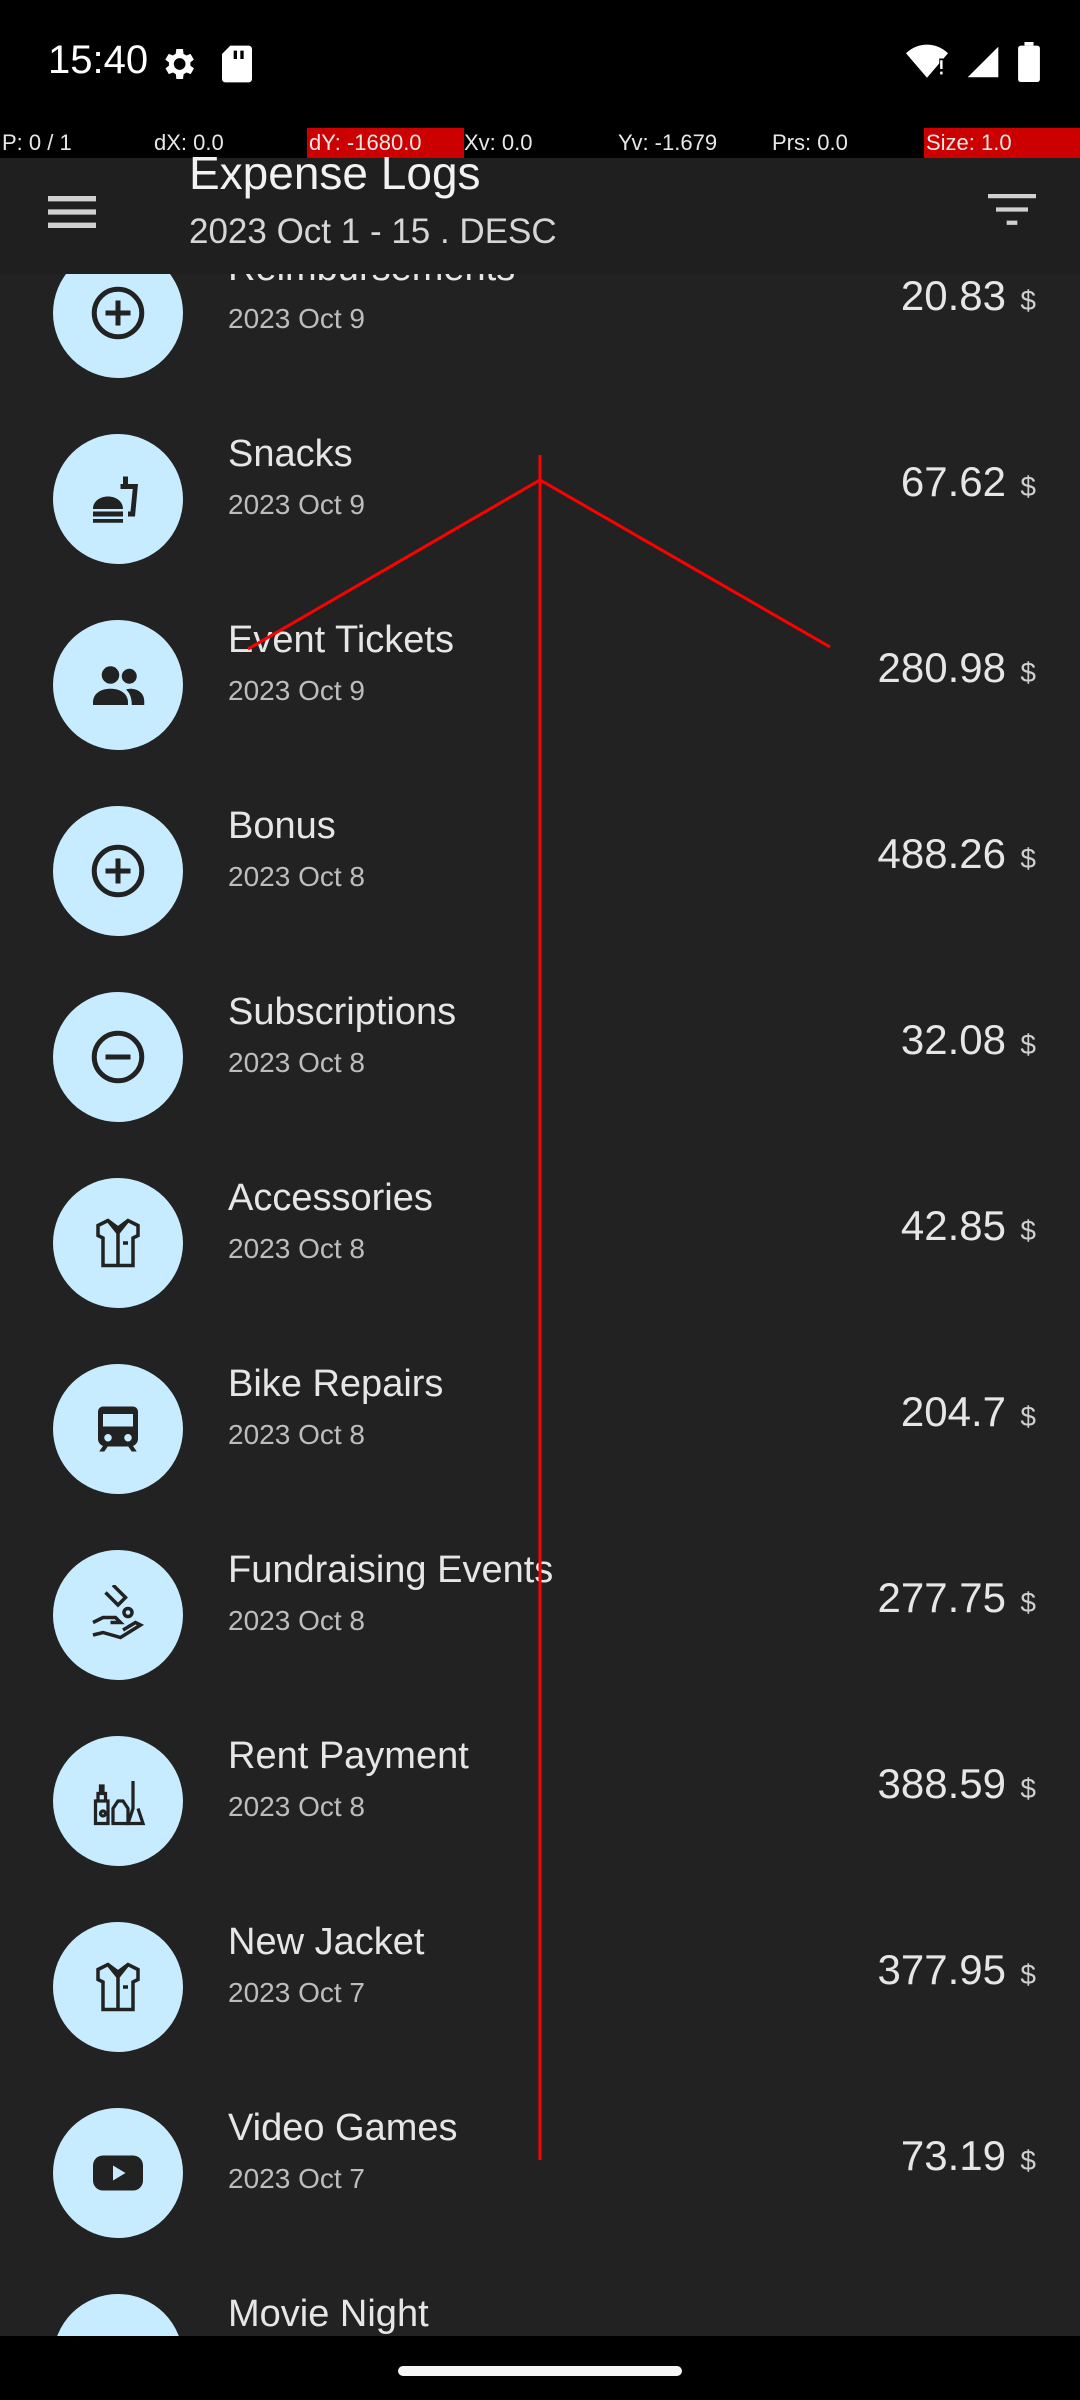 This screenshot has width=1080, height=2400. I want to click on filter-icon, so click(1012, 209).